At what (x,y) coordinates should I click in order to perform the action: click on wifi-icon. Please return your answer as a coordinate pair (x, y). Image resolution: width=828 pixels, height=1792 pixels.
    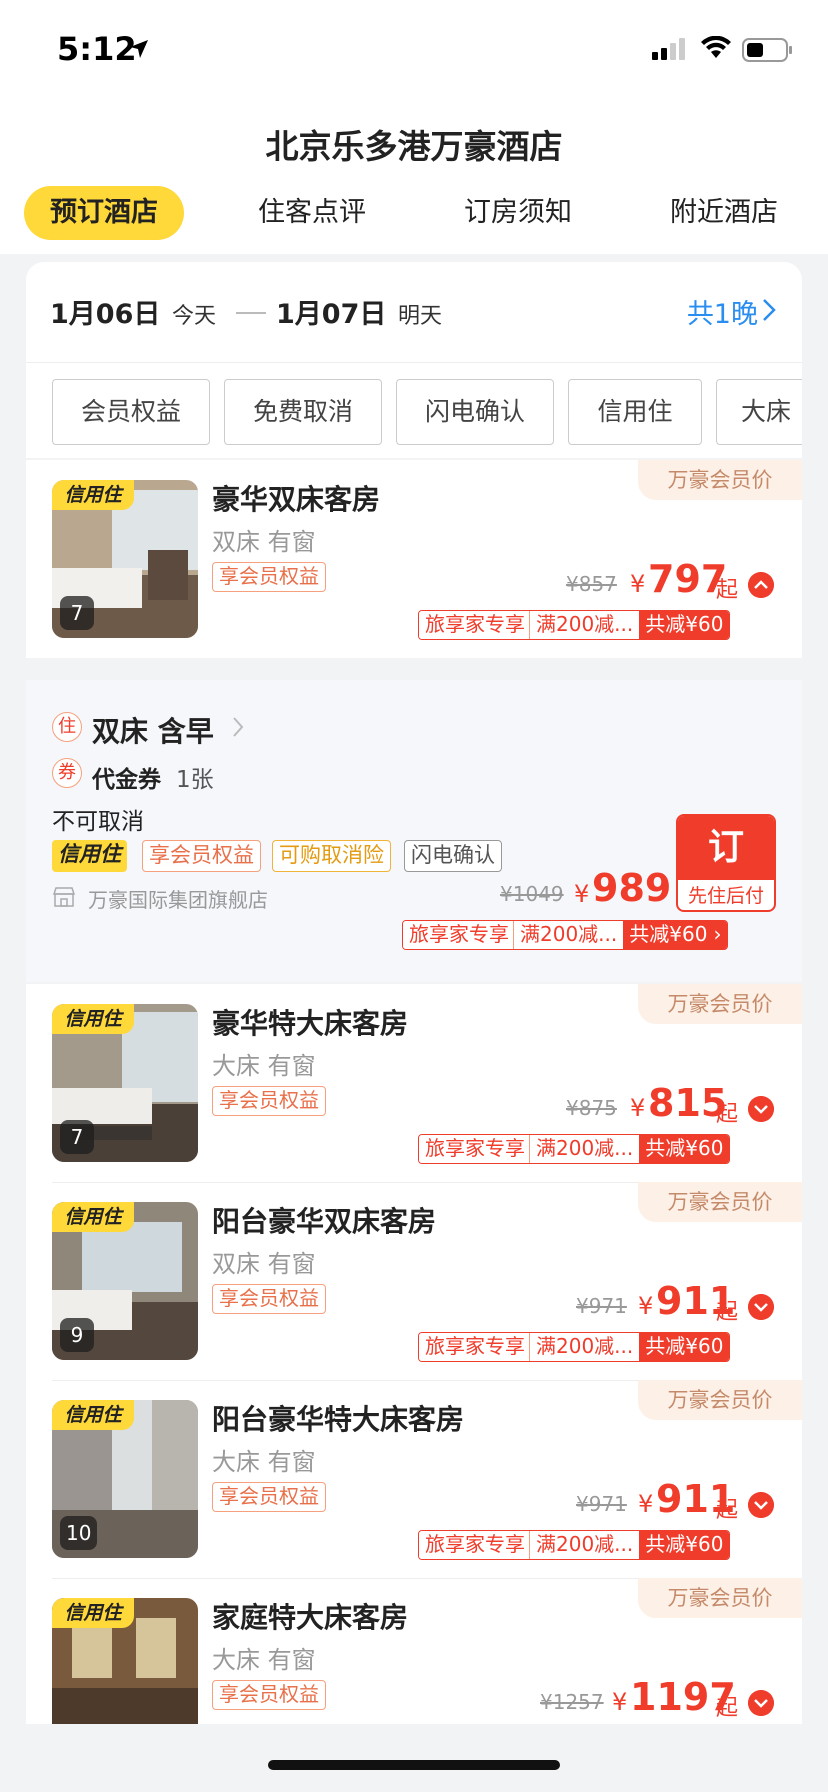
    Looking at the image, I should click on (716, 47).